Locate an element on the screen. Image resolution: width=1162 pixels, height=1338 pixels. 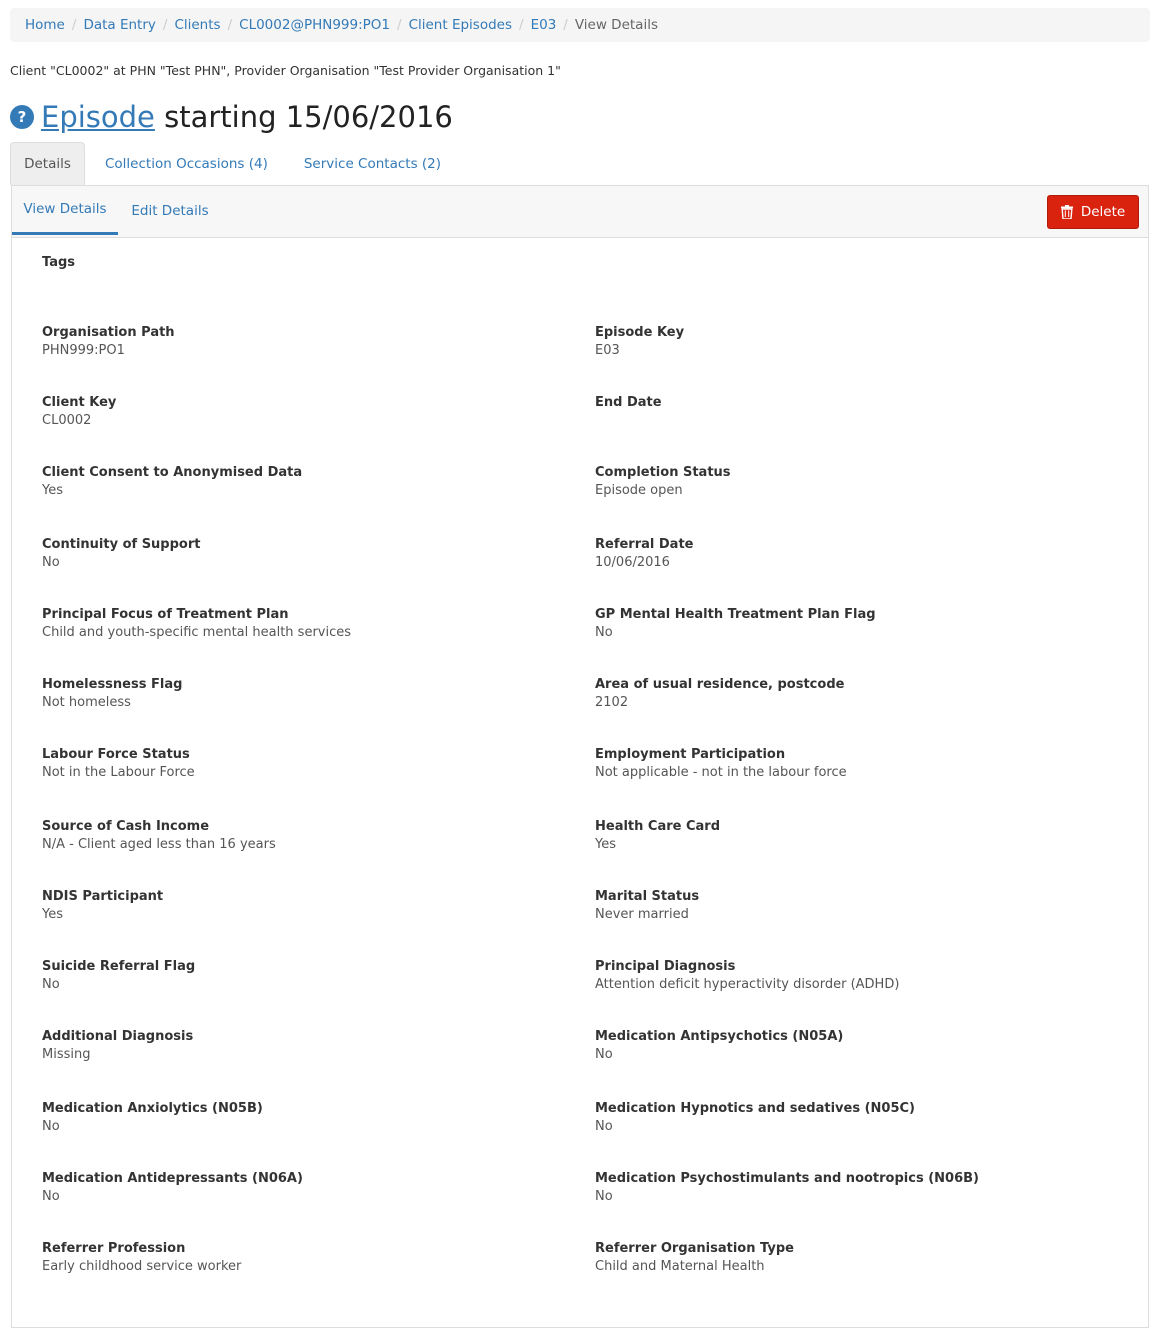
marital-status-label: Marital Status is located at coordinates (647, 896).